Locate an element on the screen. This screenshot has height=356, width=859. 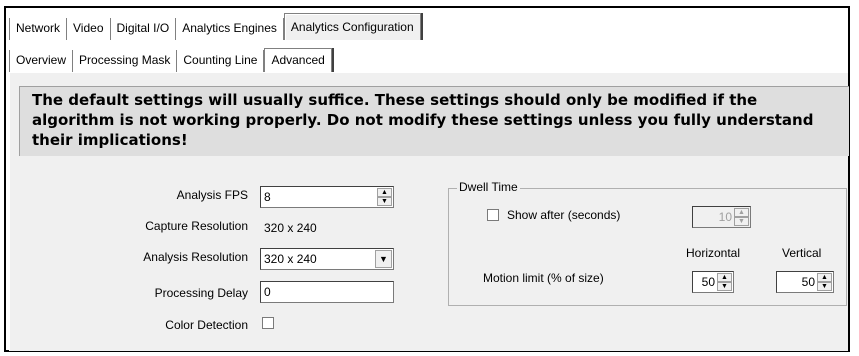
chevron-down-icon: ▼ is located at coordinates (383, 259).